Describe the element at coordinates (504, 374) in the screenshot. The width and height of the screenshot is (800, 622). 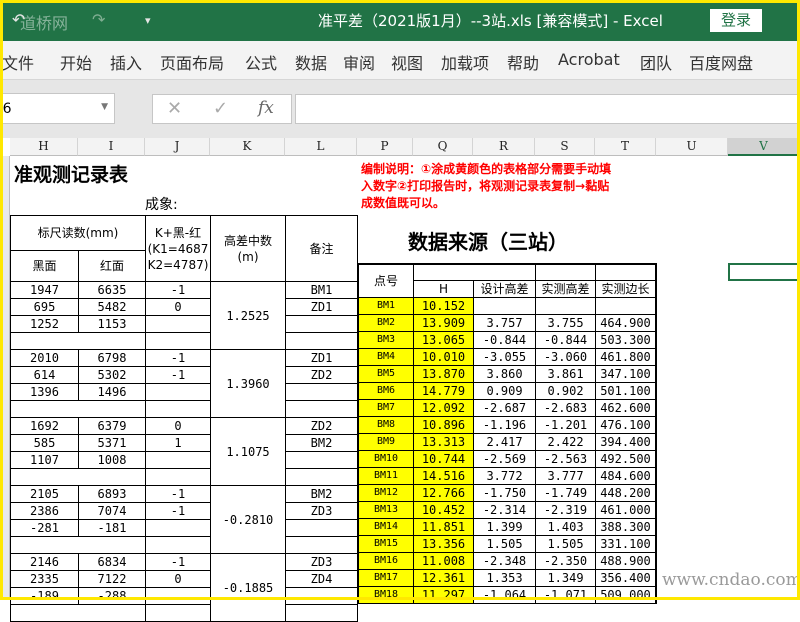
I see `design-diff: 3.860` at that location.